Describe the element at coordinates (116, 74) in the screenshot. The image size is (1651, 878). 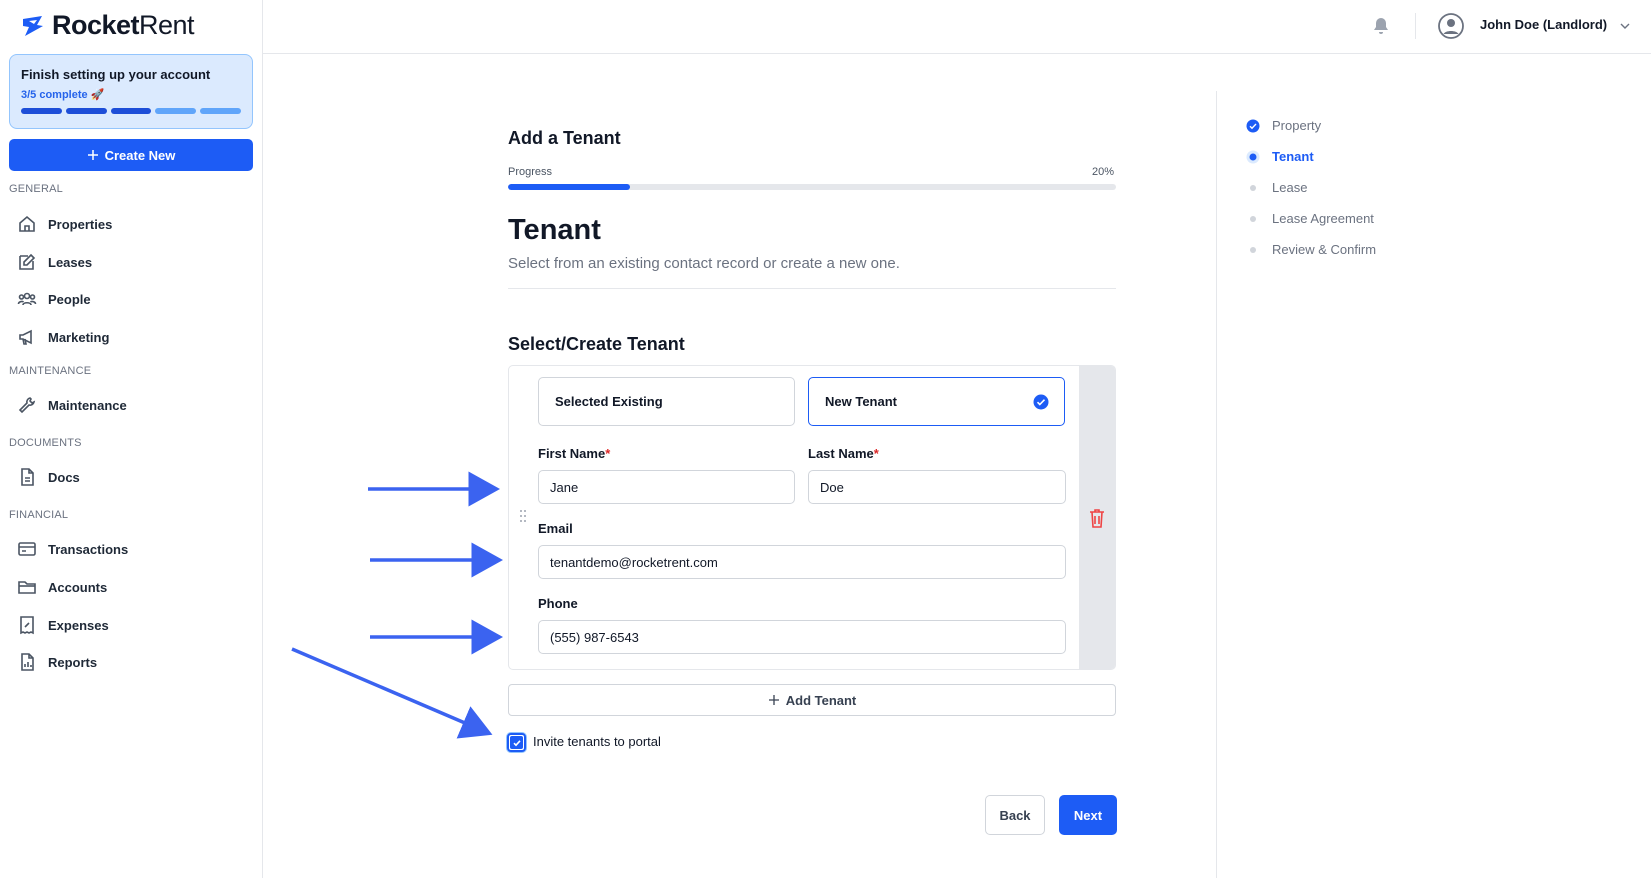
I see `setup-title: Finish setting up your account` at that location.